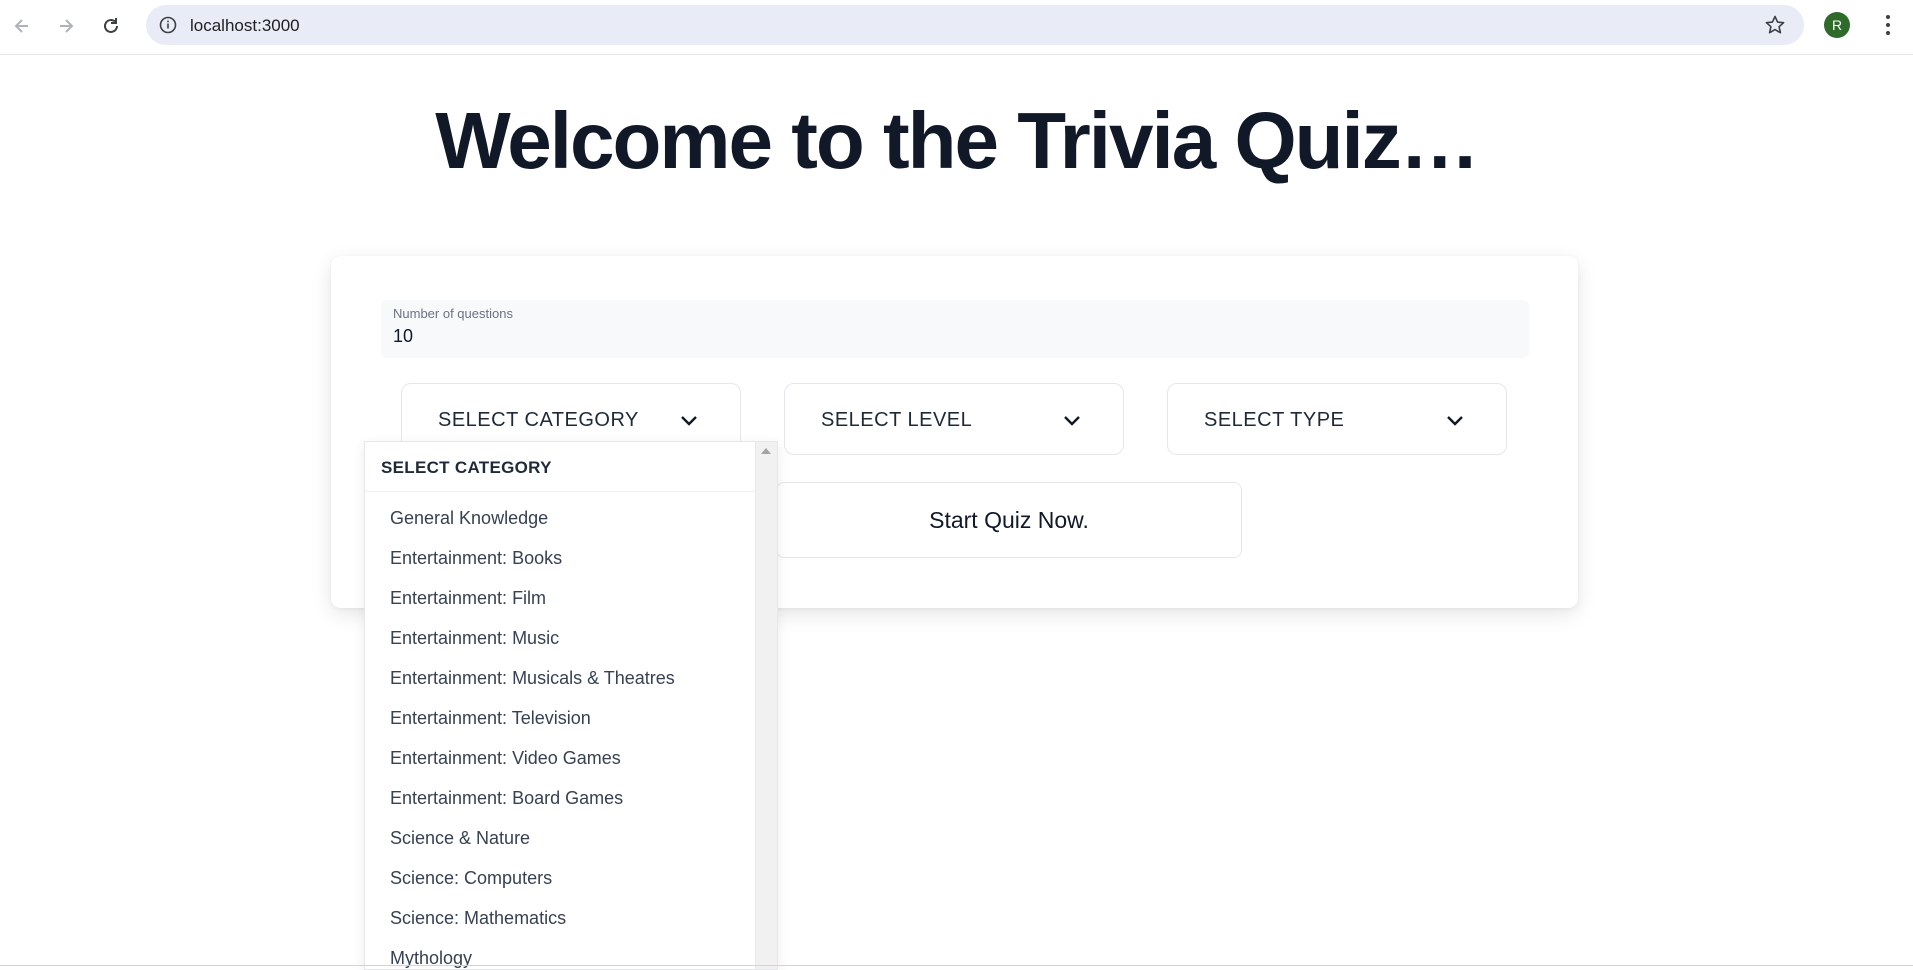  I want to click on category-select-label: SELECT CATEGORY, so click(538, 420).